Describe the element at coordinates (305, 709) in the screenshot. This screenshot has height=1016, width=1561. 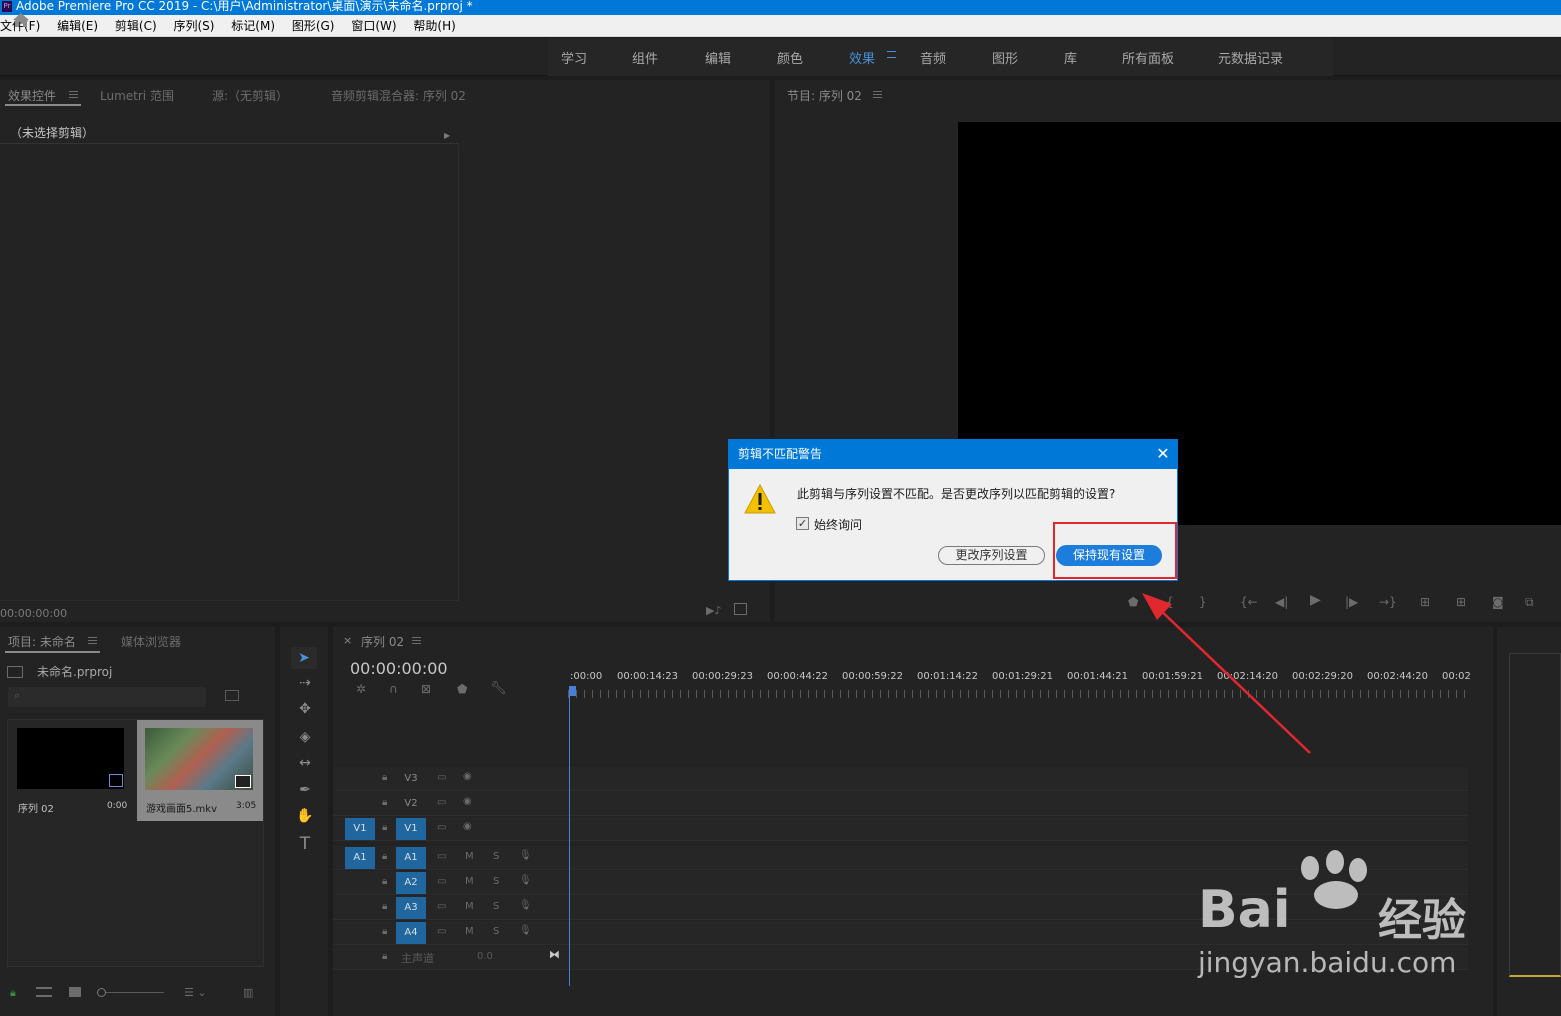
I see `ripple-edit-tool-icon: ✥` at that location.